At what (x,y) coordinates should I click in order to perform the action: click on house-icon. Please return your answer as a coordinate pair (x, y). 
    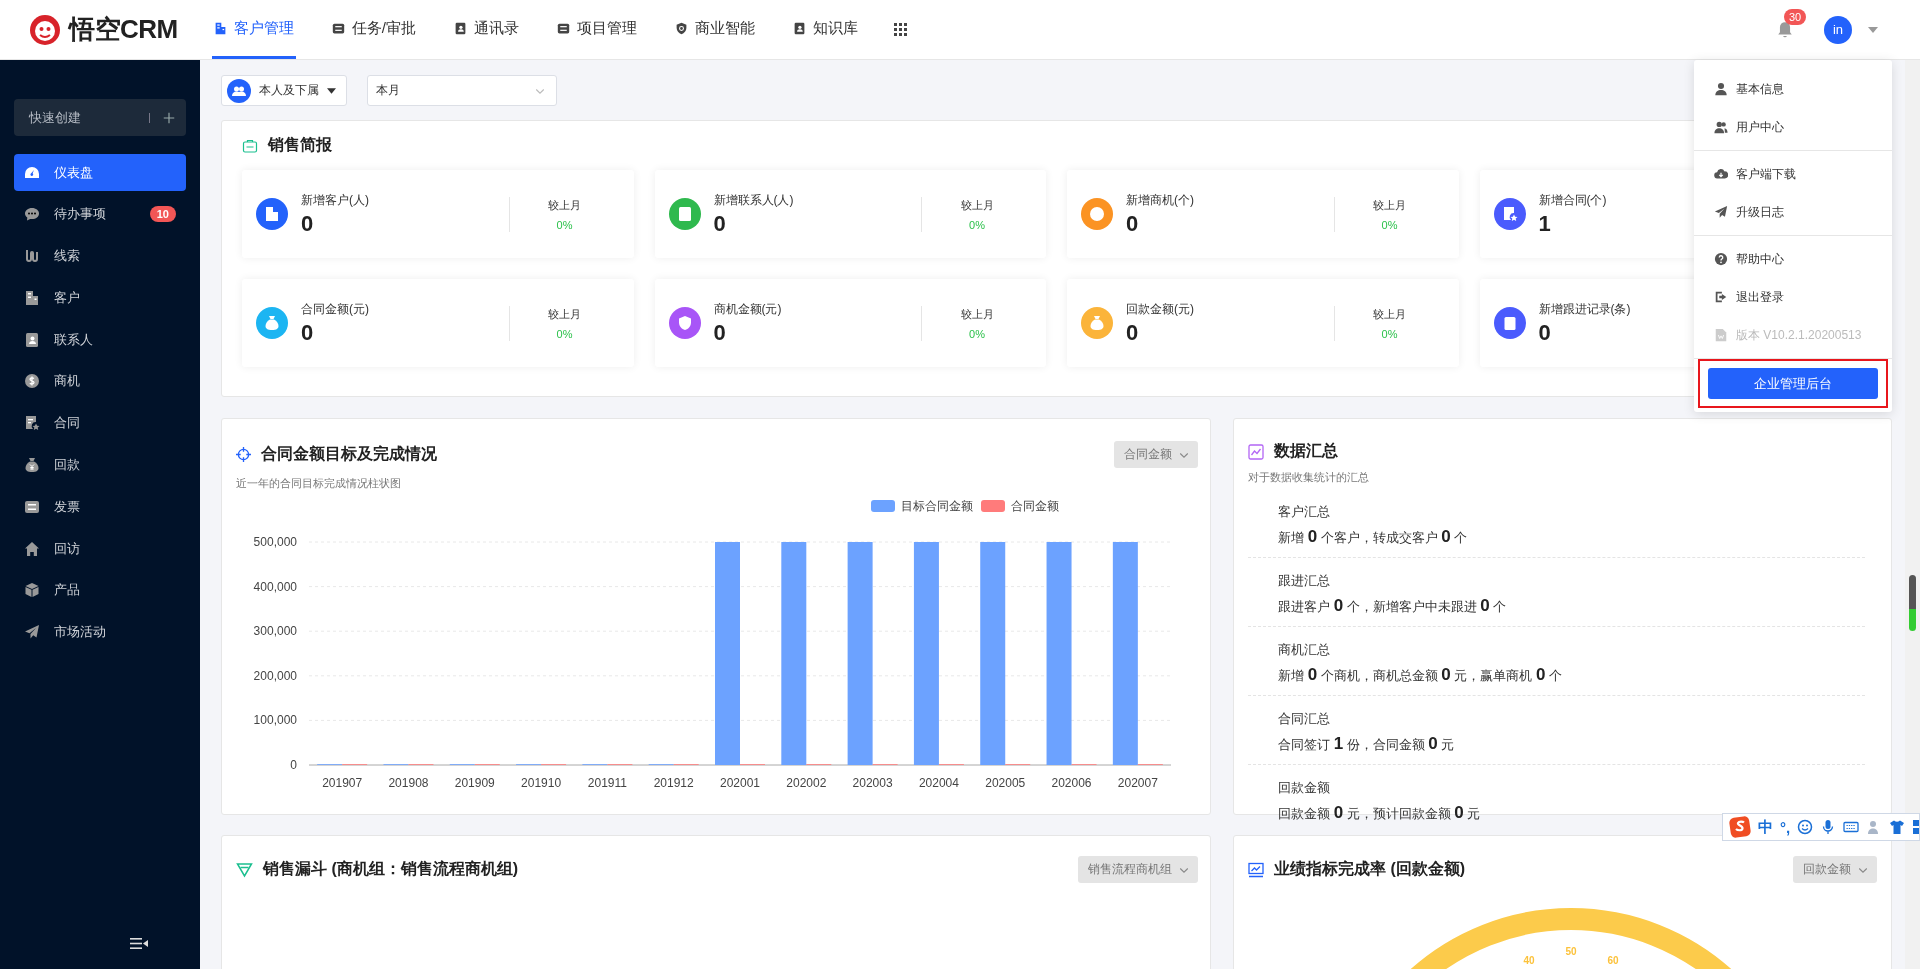
    Looking at the image, I should click on (32, 548).